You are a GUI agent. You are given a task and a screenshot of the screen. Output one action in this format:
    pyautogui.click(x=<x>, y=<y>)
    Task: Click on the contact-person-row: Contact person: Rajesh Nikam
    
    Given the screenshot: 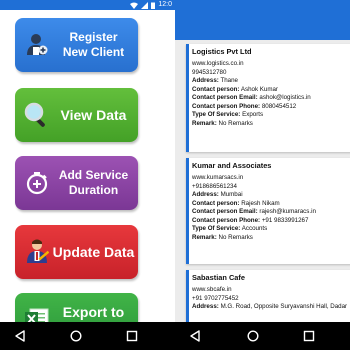 What is the action you would take?
    pyautogui.click(x=236, y=203)
    